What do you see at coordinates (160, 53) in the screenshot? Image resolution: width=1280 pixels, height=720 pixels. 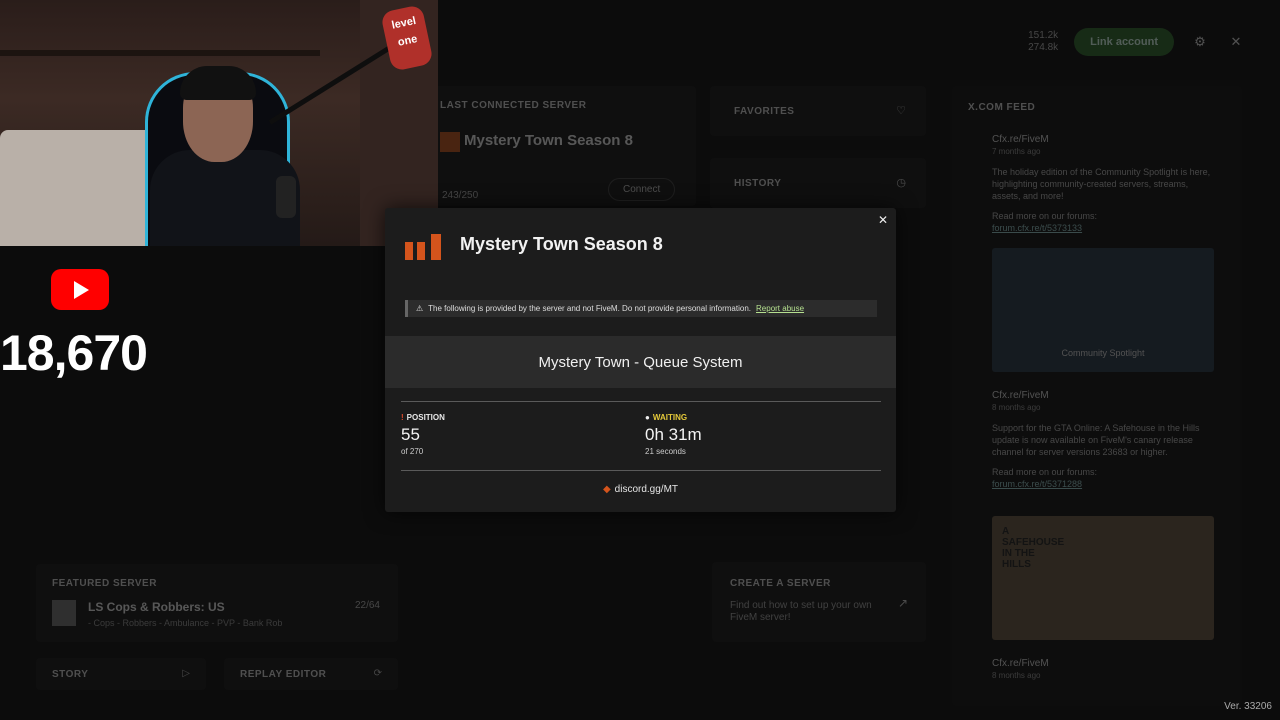 I see `shelf` at bounding box center [160, 53].